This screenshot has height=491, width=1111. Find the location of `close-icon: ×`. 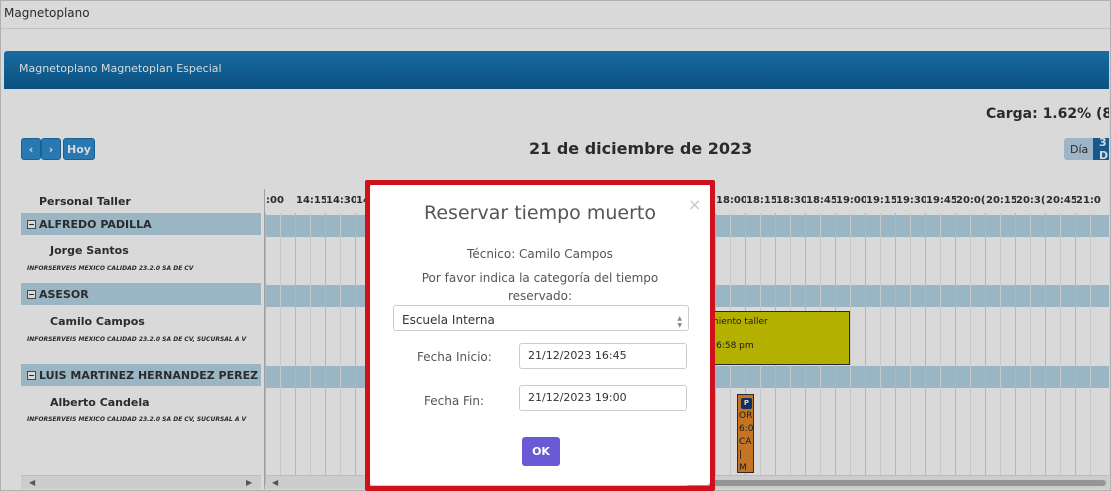

close-icon: × is located at coordinates (694, 204).